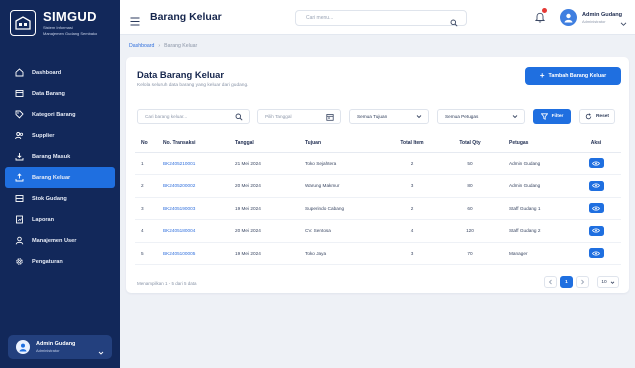 This screenshot has height=368, width=635. What do you see at coordinates (270, 163) in the screenshot?
I see `cell-tanggal: 21 Mei 2024` at bounding box center [270, 163].